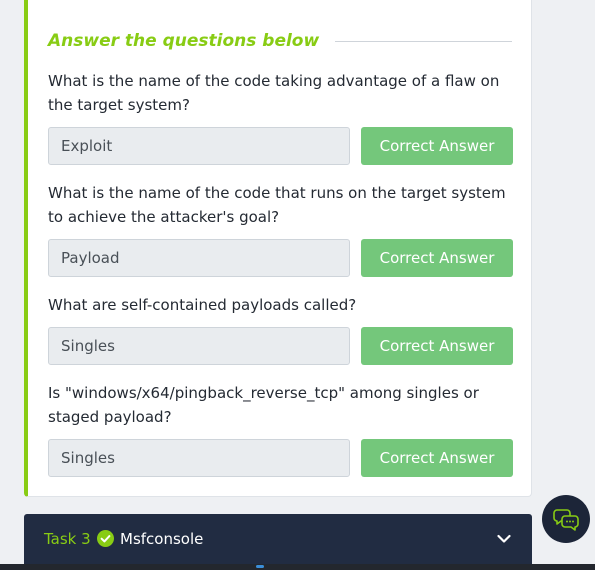 The width and height of the screenshot is (595, 570). Describe the element at coordinates (437, 458) in the screenshot. I see `answer-4-correct-button: Correct Answer` at that location.